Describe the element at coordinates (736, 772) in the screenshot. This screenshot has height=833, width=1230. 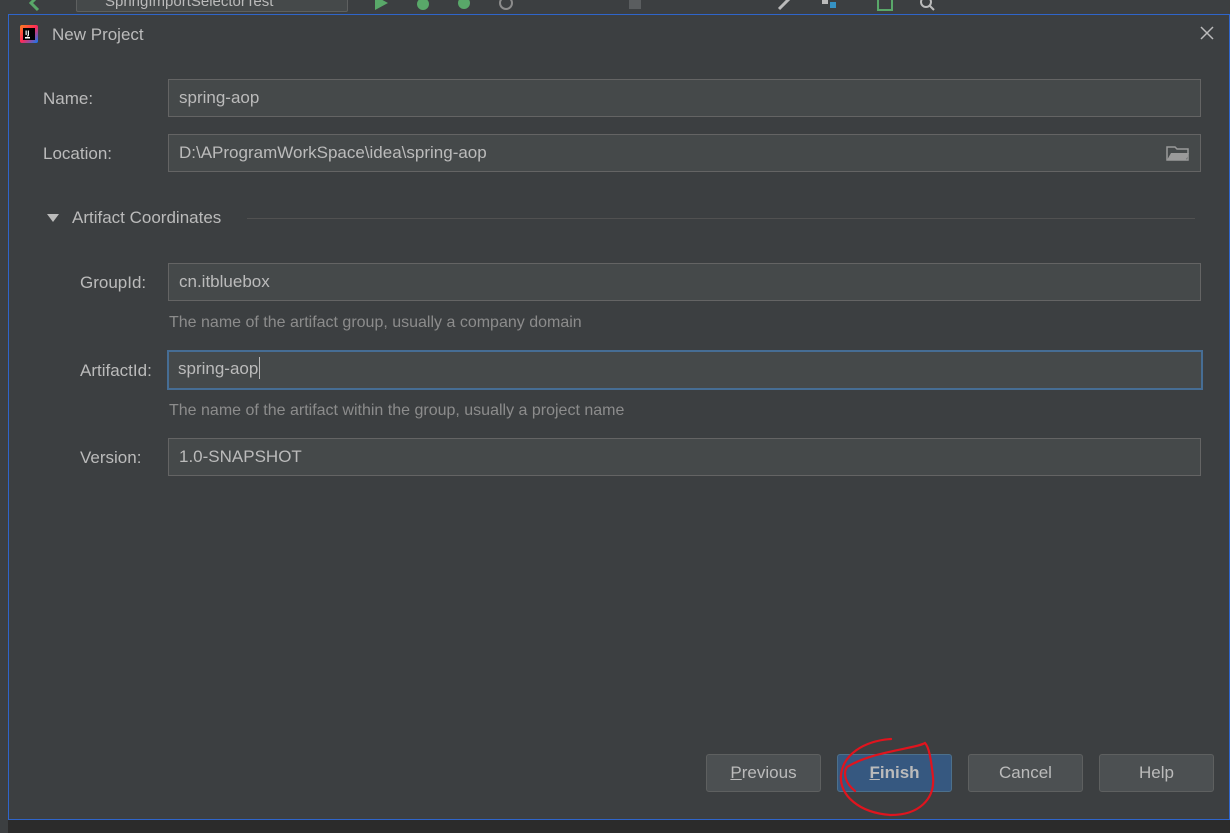
I see `previous-mnemonic: P` at that location.